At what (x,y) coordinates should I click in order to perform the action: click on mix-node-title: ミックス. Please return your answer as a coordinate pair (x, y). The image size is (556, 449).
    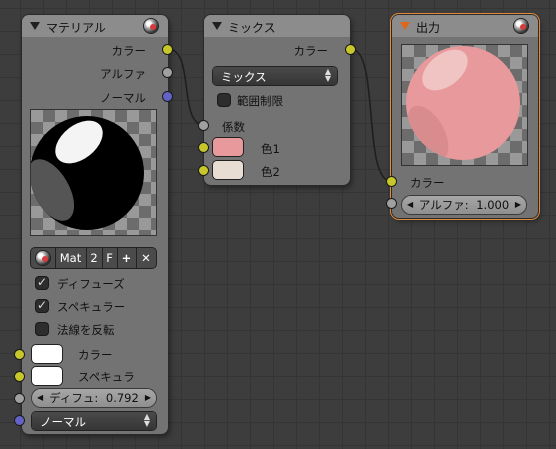
    Looking at the image, I should click on (252, 28).